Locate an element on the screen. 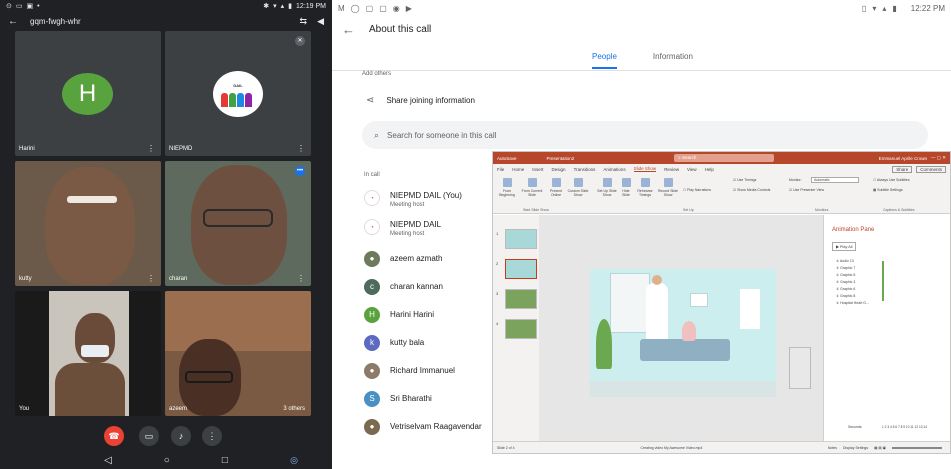  meeting-code: gqm-fwgh-whr is located at coordinates (160, 21).